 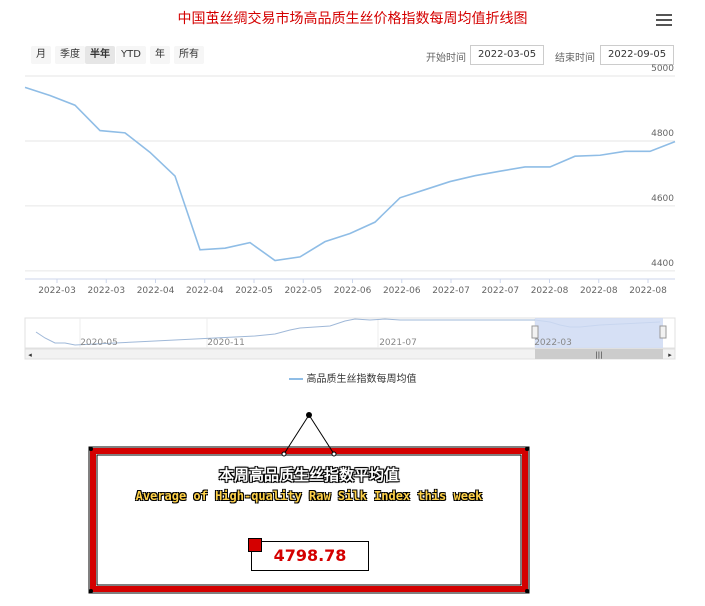 What do you see at coordinates (535, 332) in the screenshot?
I see `navigator-handle-left` at bounding box center [535, 332].